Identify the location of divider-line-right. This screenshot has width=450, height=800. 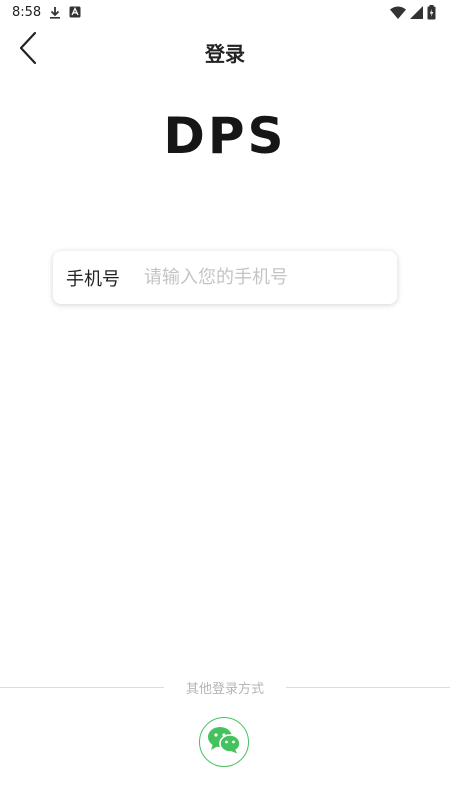
(368, 687).